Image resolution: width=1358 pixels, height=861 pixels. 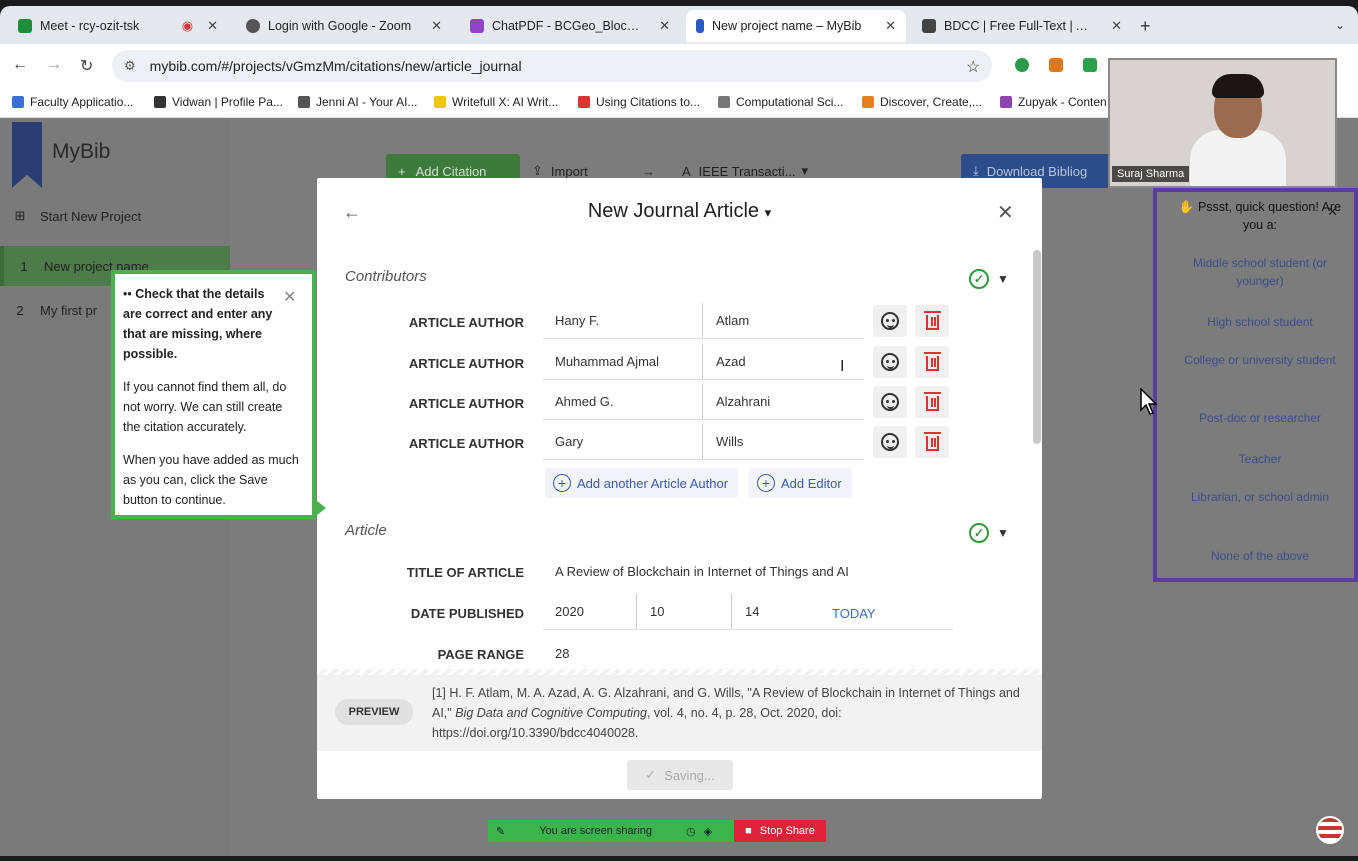 What do you see at coordinates (989, 533) in the screenshot?
I see `article-toggle: ✓ ▼` at bounding box center [989, 533].